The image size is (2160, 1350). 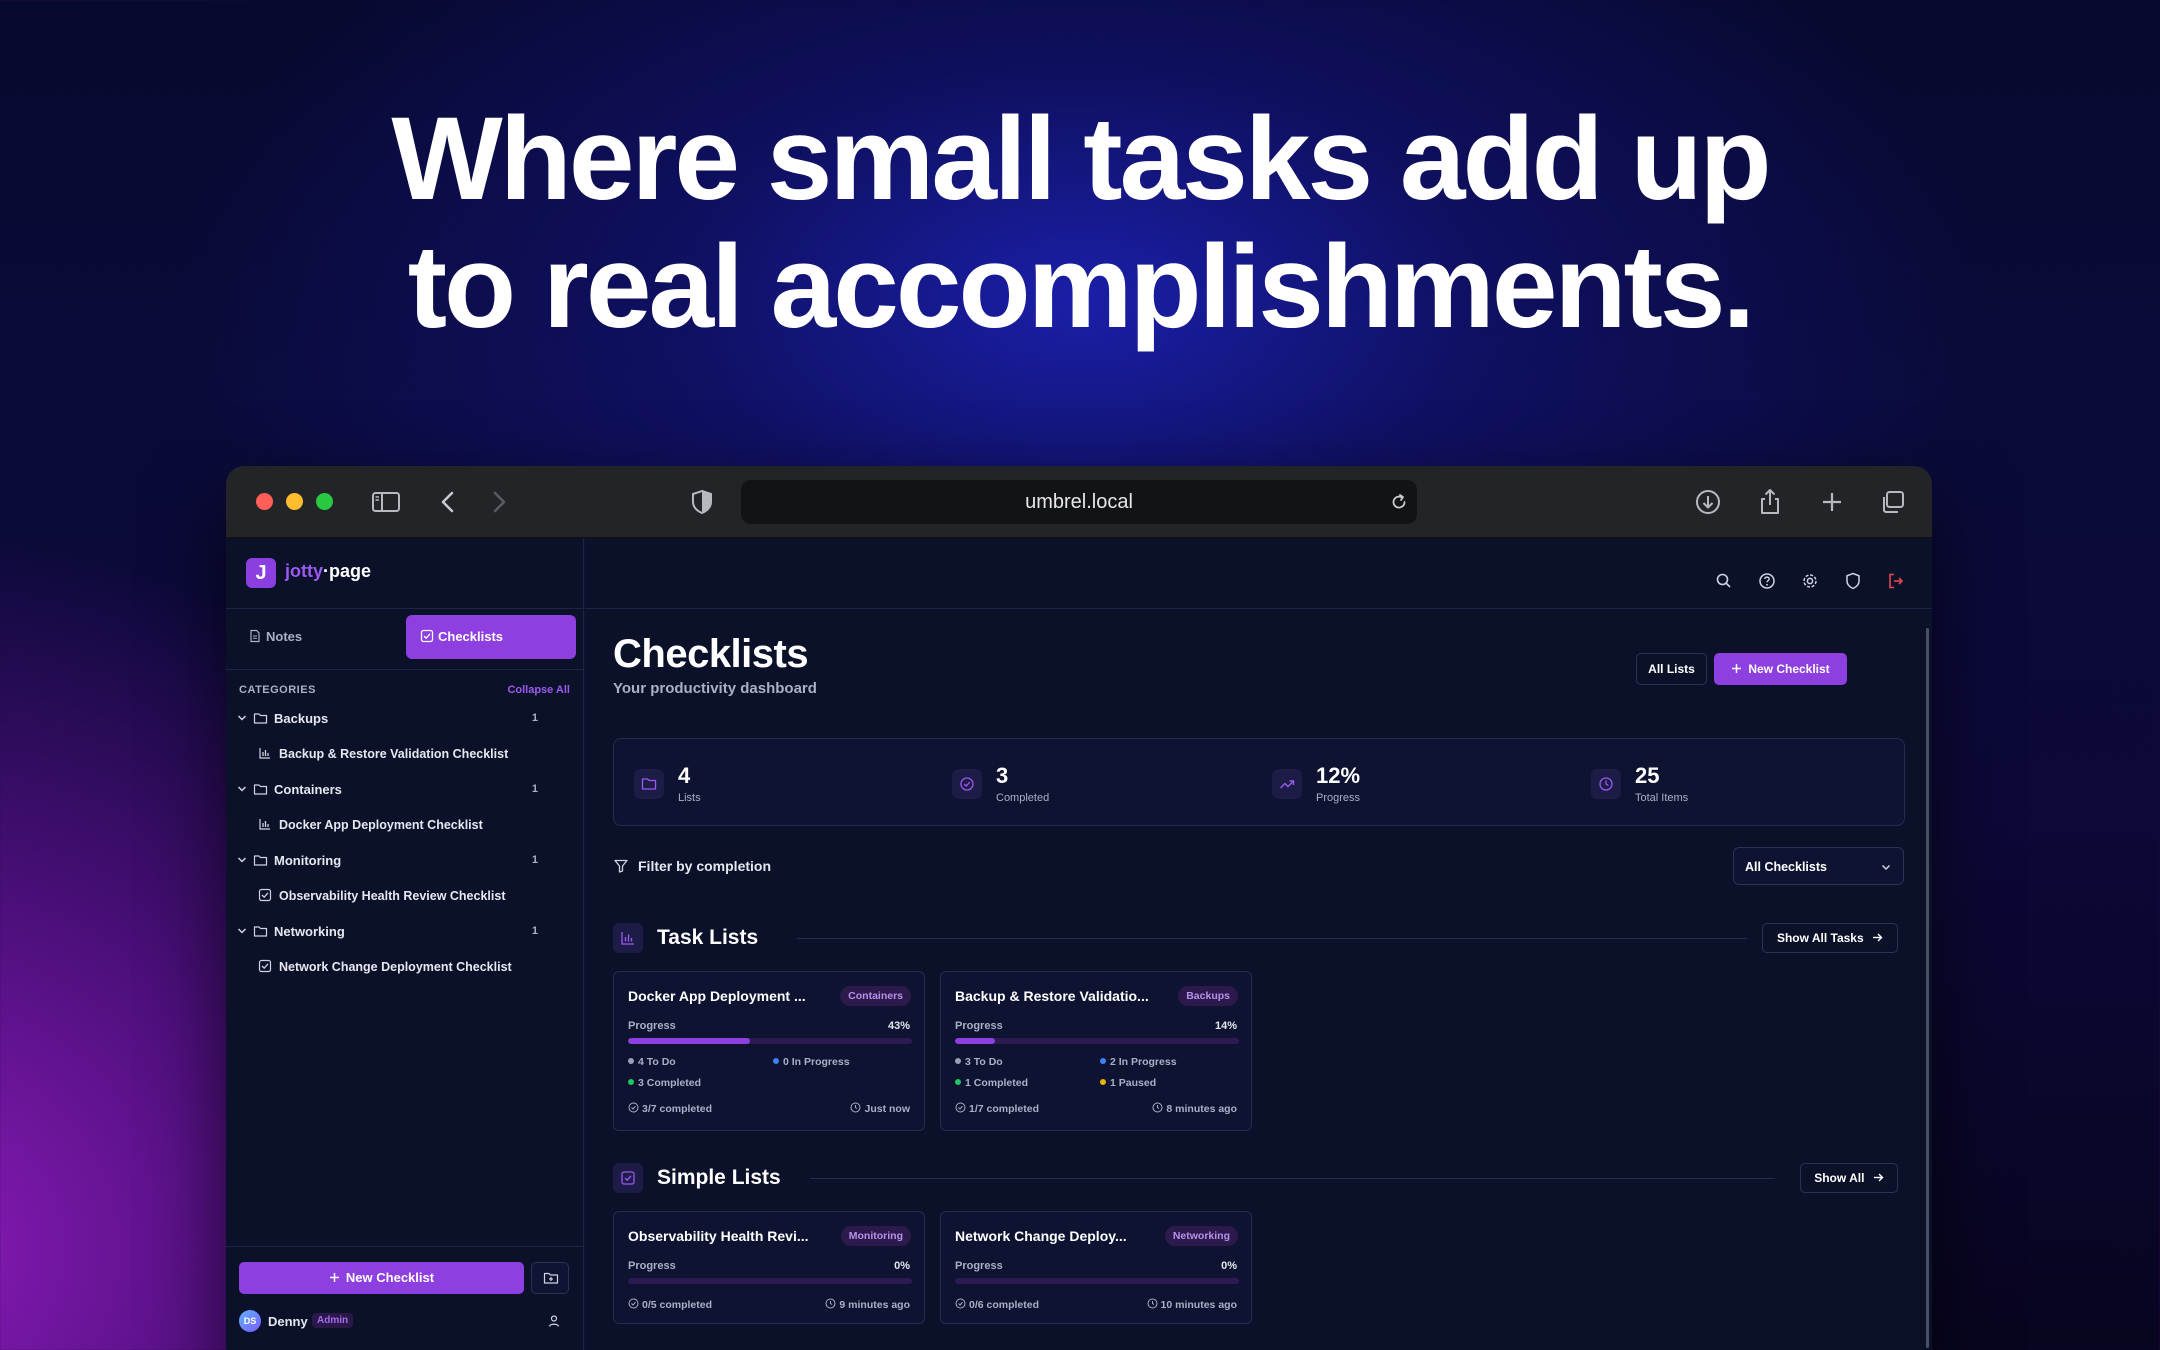 I want to click on sidebar-toggle-icon, so click(x=386, y=502).